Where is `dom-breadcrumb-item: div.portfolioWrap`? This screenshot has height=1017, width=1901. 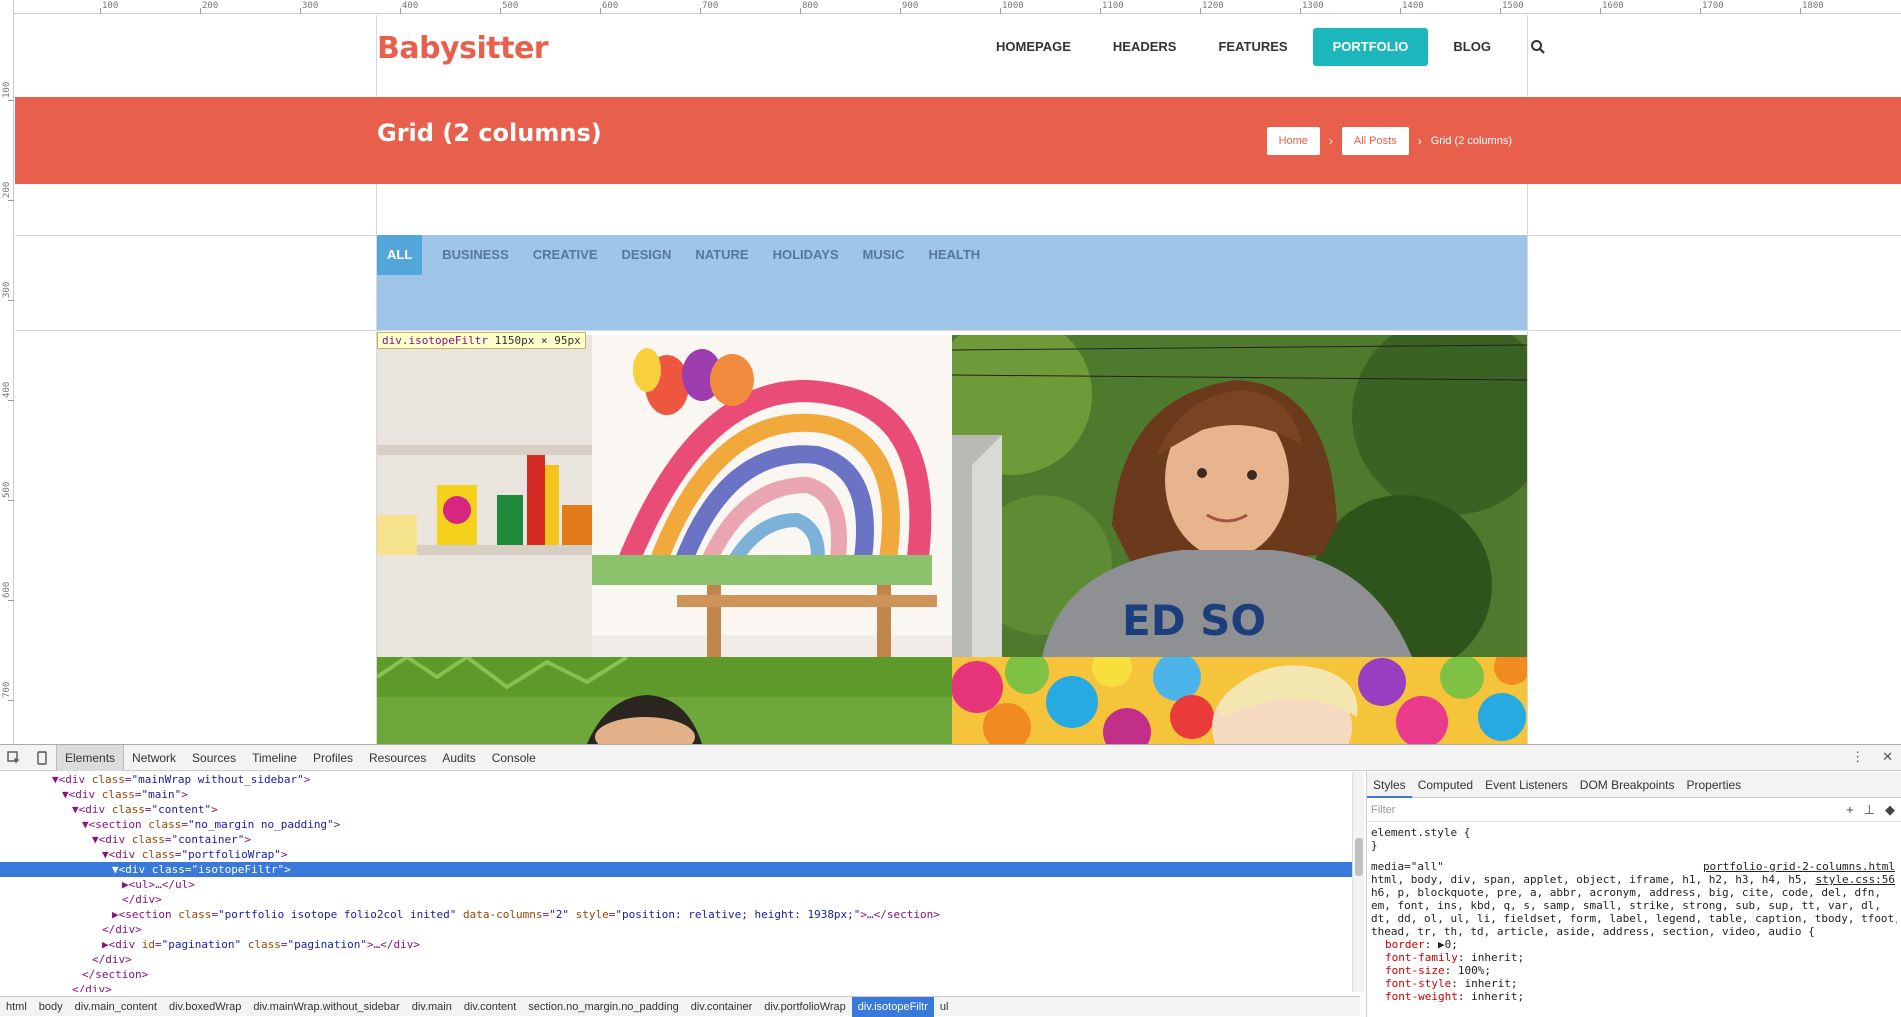
dom-breadcrumb-item: div.portfolioWrap is located at coordinates (805, 1007).